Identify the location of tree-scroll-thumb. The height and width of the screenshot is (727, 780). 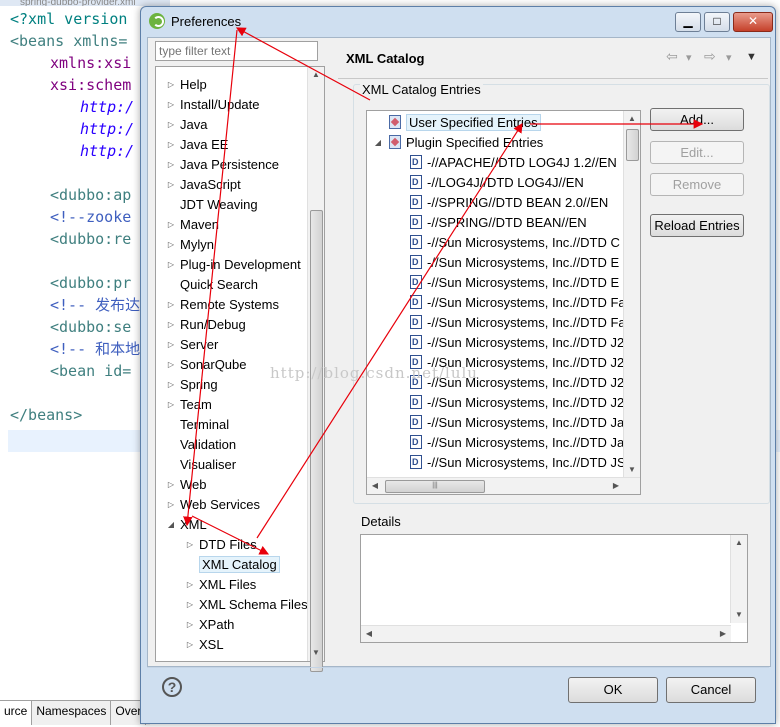
(316, 441).